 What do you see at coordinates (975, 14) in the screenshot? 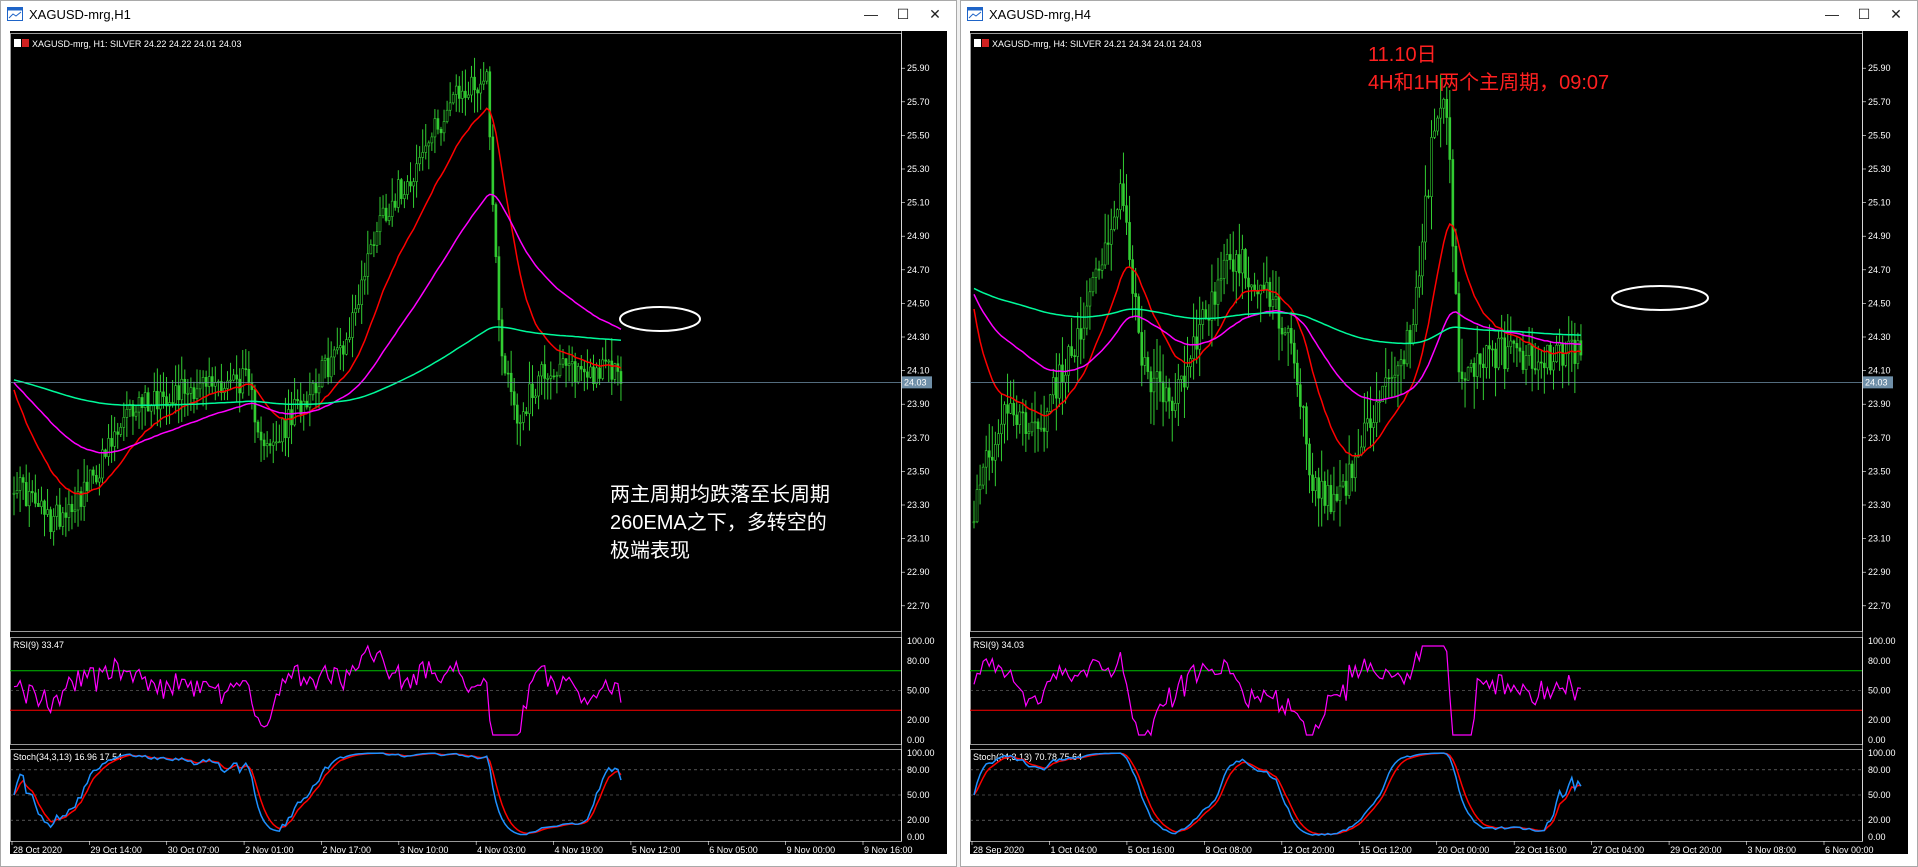
I see `chart-window-icon` at bounding box center [975, 14].